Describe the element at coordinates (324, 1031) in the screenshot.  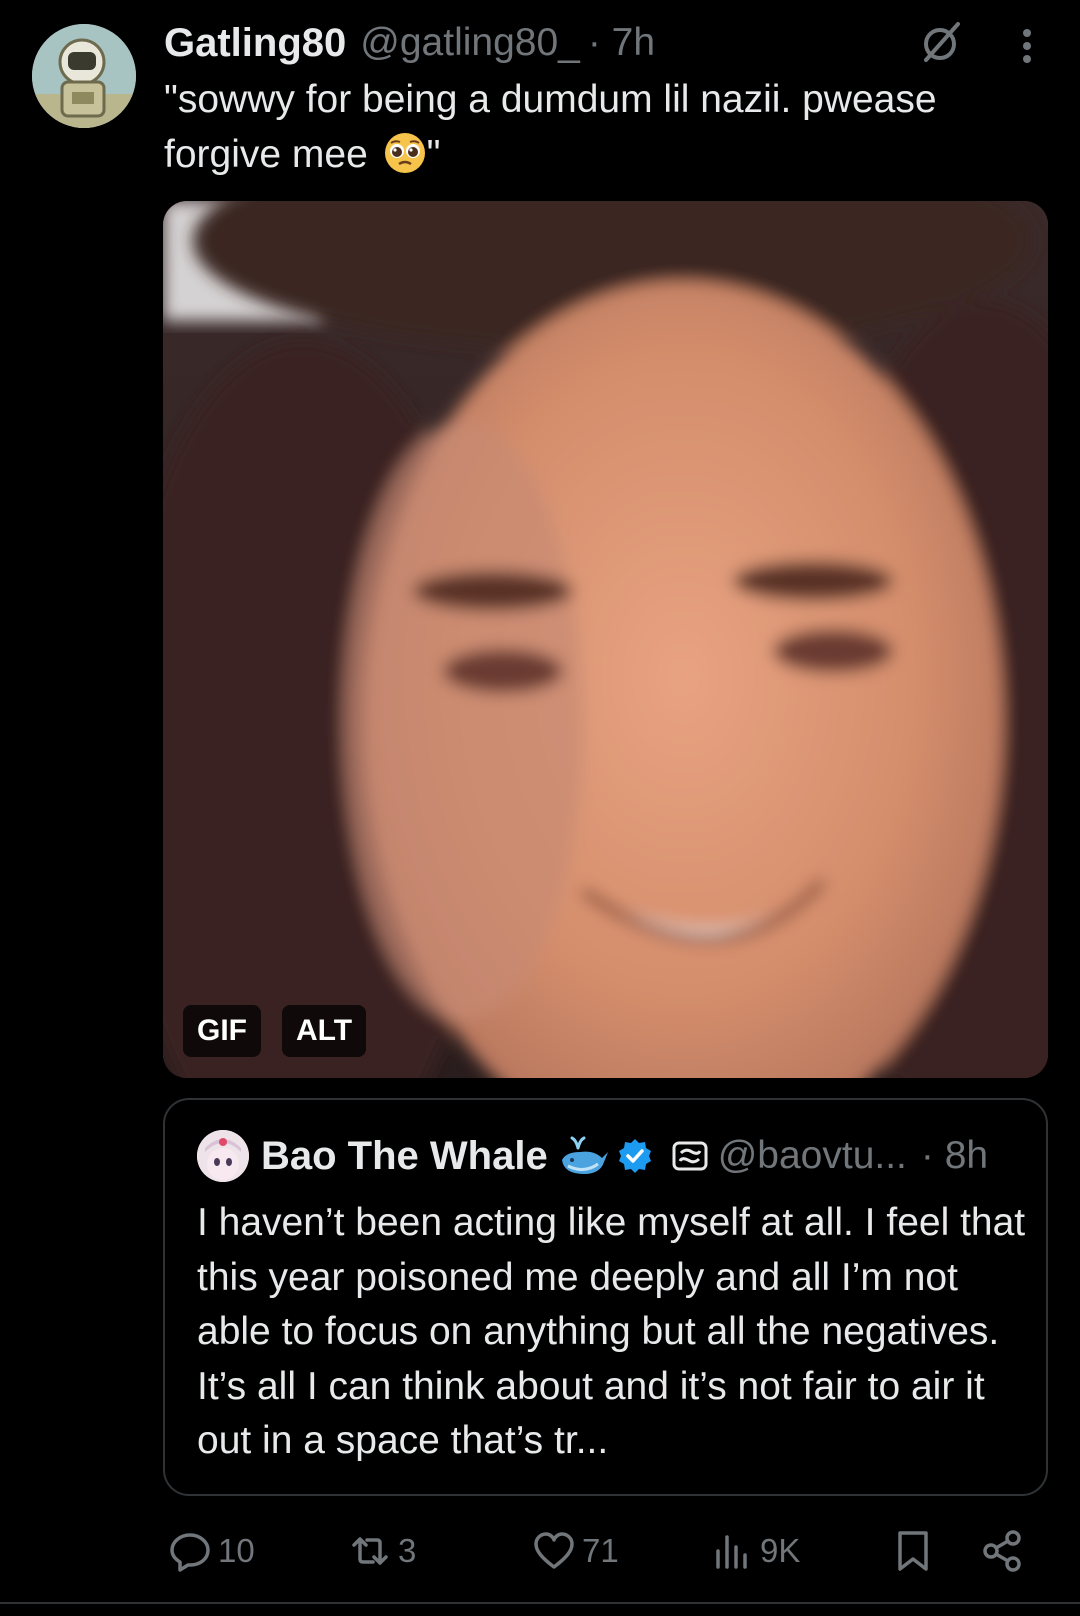
I see `alt-text-button: ALT` at that location.